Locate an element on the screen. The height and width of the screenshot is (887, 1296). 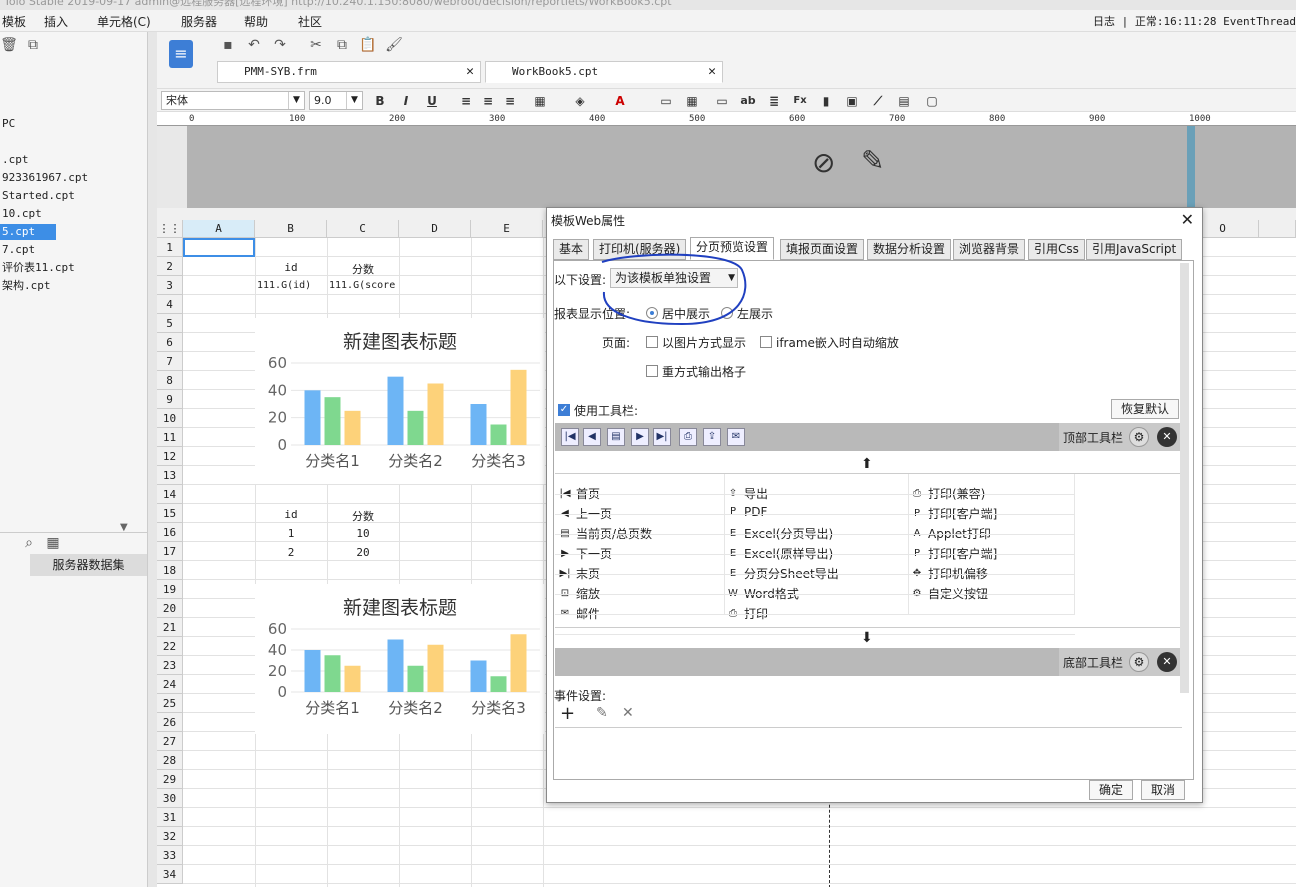
row-header: 16 is located at coordinates (170, 532).